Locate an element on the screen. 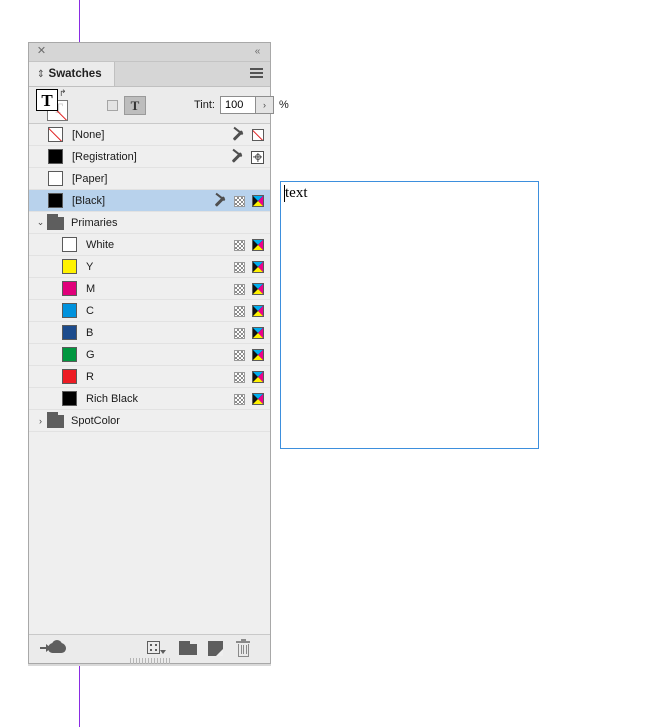 This screenshot has height=727, width=654. swatch-row: G is located at coordinates (149, 355).